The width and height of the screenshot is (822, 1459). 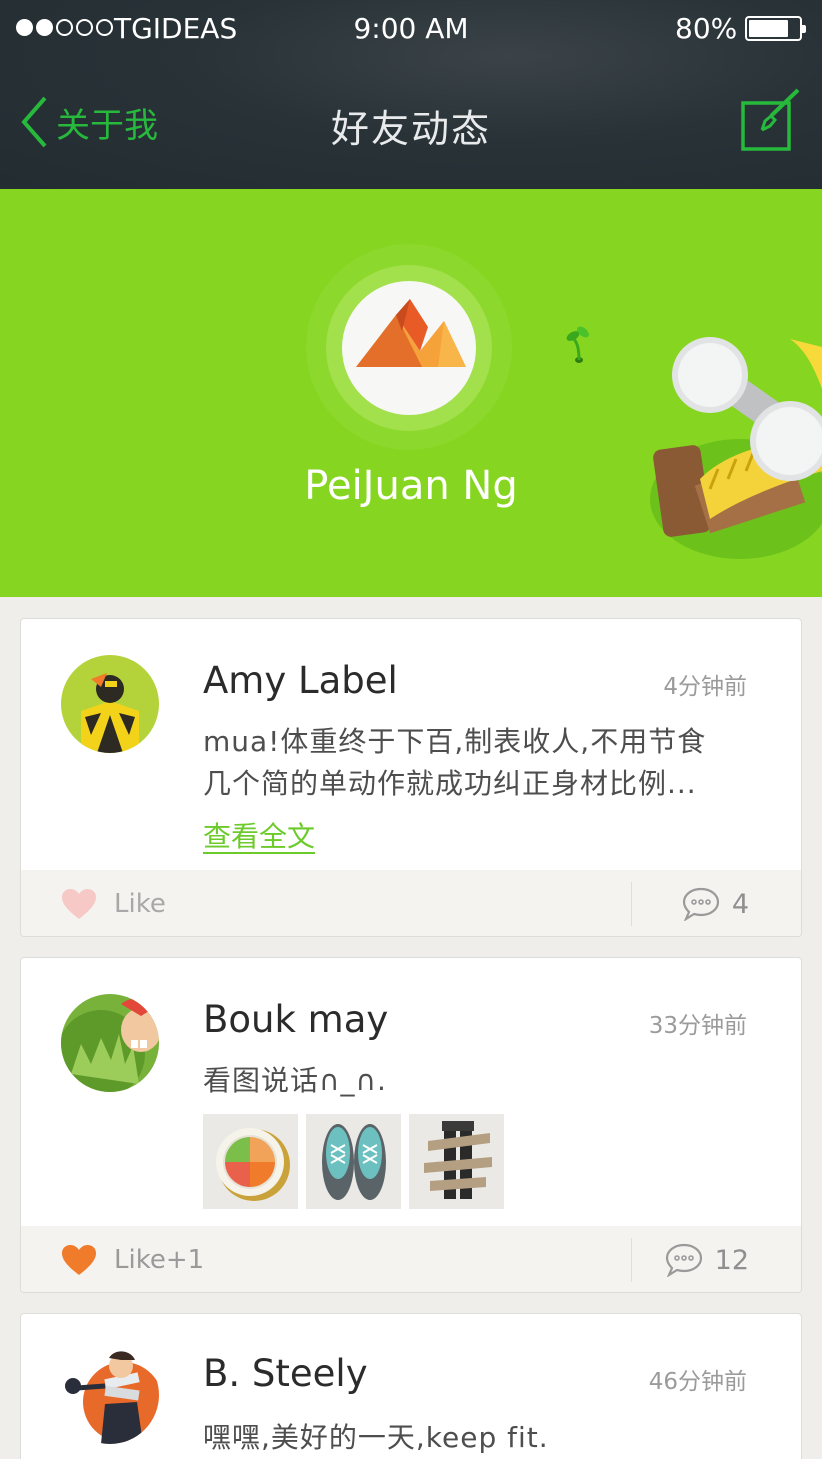 I want to click on sprout-icon, so click(x=577, y=344).